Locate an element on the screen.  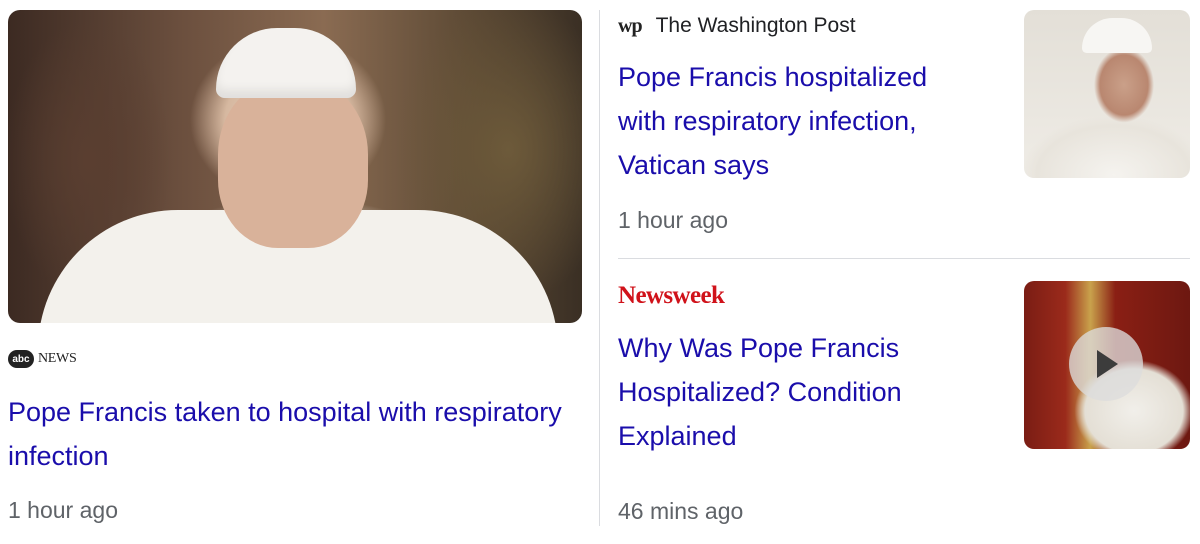
story-2-source: Newsweek is located at coordinates (671, 296).